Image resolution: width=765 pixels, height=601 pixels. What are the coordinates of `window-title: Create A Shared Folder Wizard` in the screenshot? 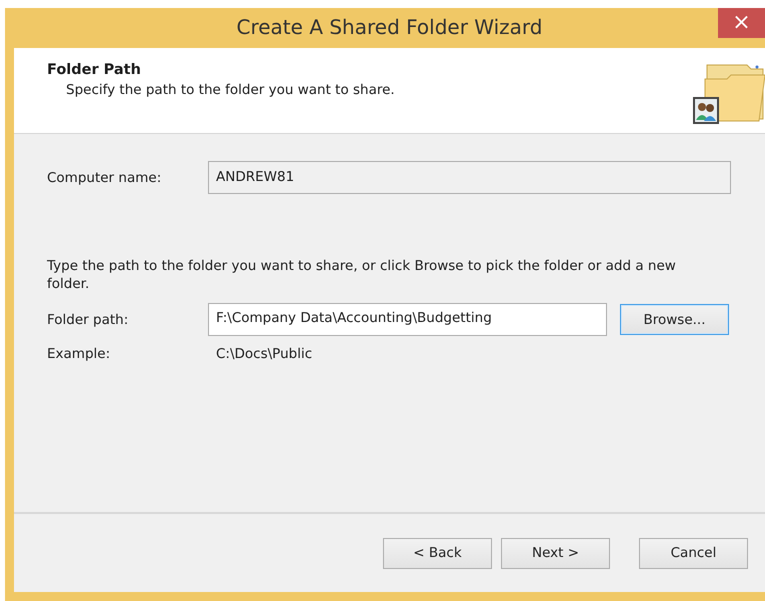 It's located at (389, 27).